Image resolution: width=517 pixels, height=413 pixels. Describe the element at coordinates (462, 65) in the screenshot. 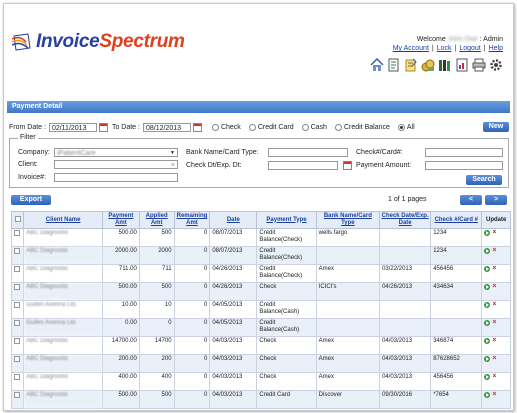

I see `reports-icon` at that location.